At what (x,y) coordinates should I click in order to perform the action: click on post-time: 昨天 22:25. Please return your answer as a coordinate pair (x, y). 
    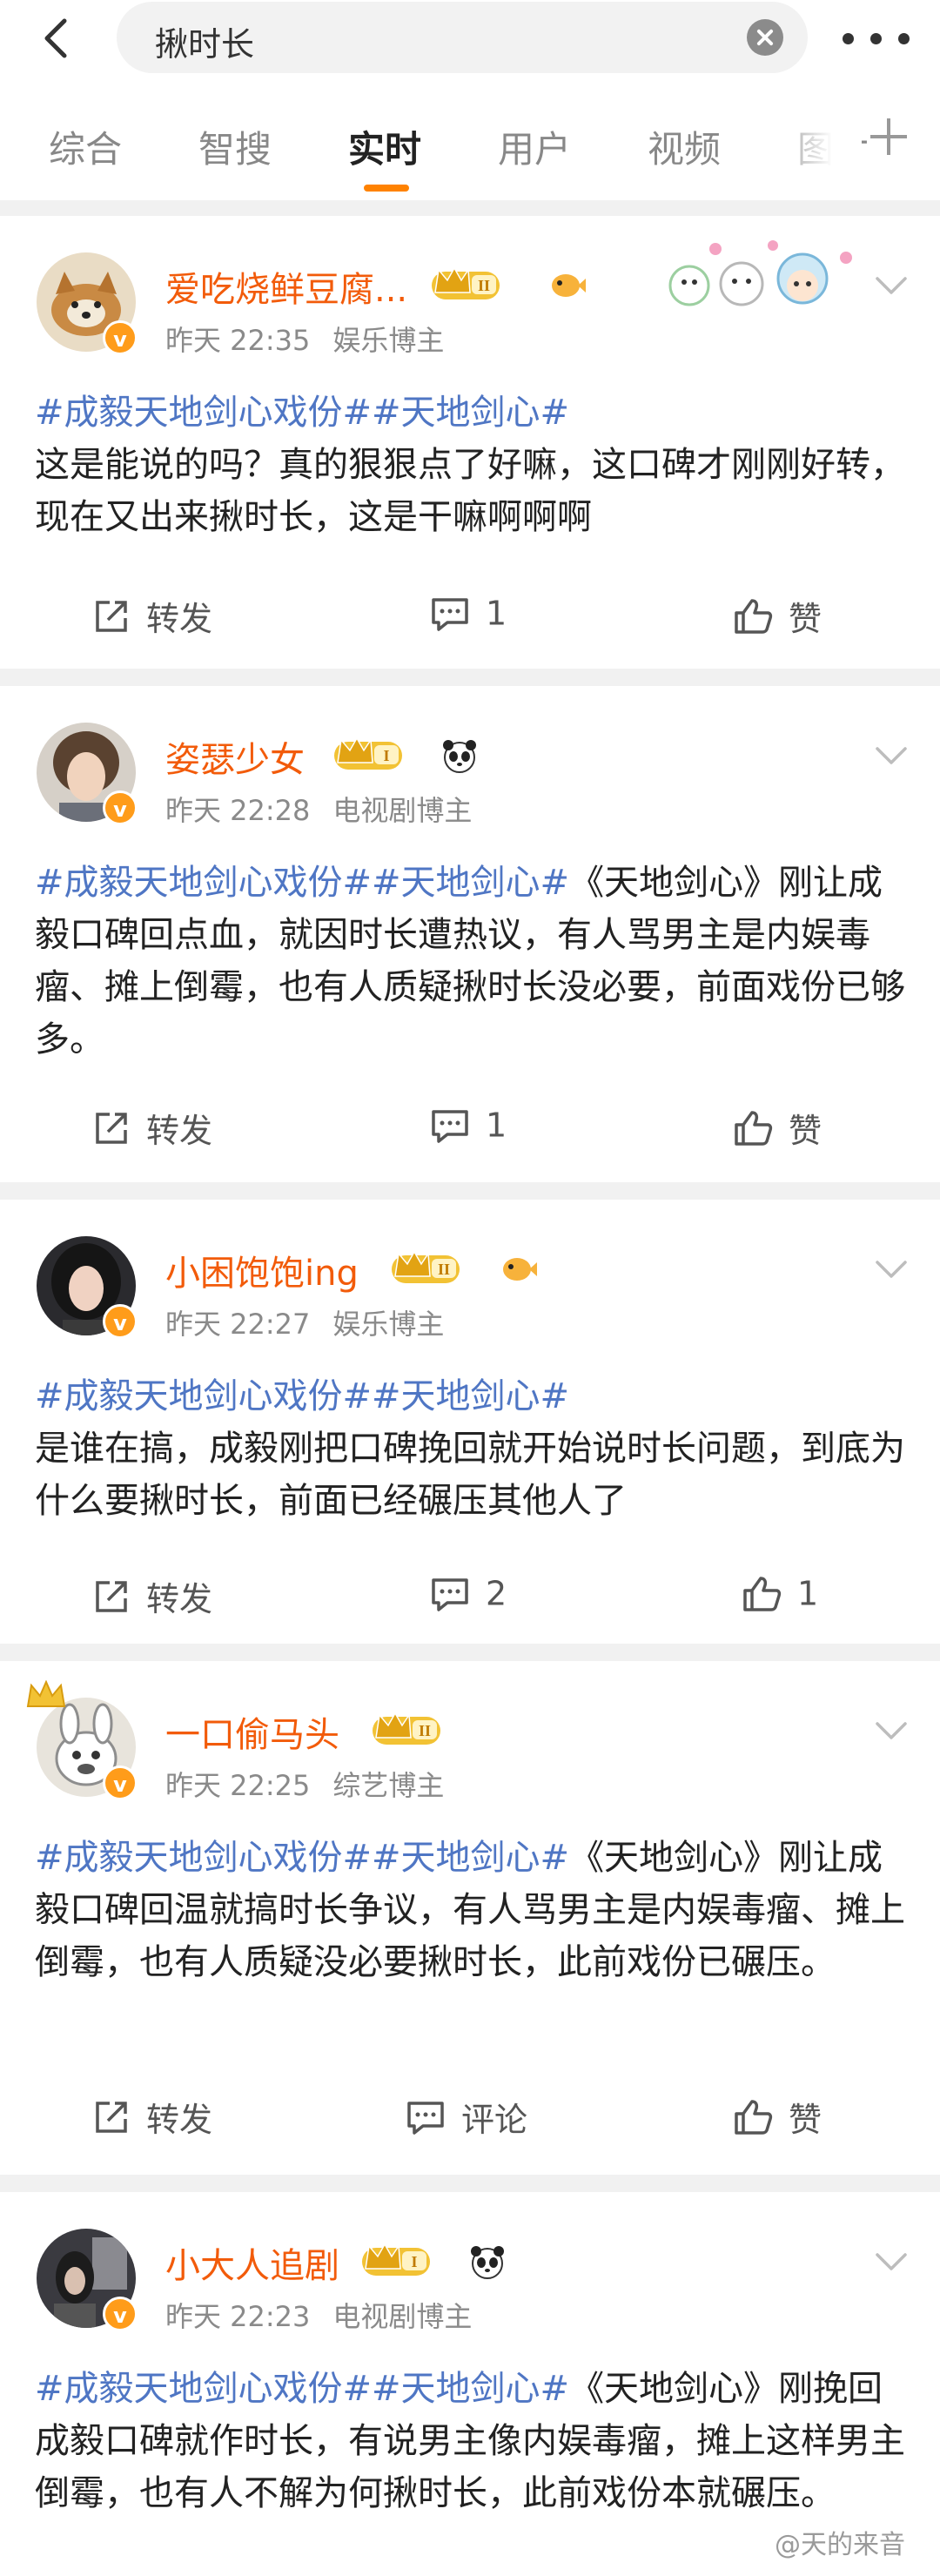
    Looking at the image, I should click on (238, 1785).